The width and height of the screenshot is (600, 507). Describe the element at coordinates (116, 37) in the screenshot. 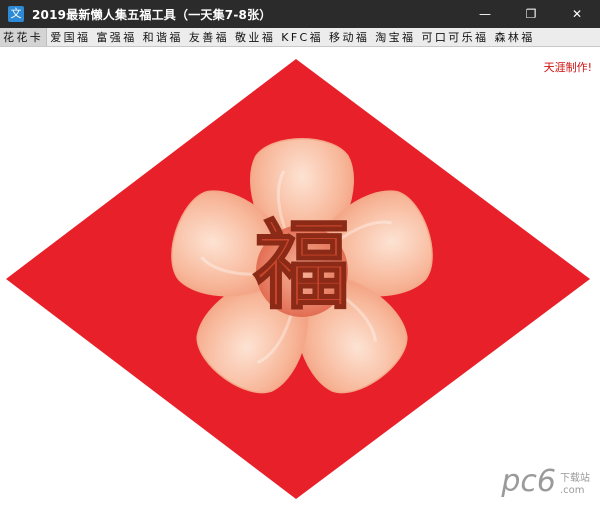

I see `tab-fuqiangfu: 富强福` at that location.